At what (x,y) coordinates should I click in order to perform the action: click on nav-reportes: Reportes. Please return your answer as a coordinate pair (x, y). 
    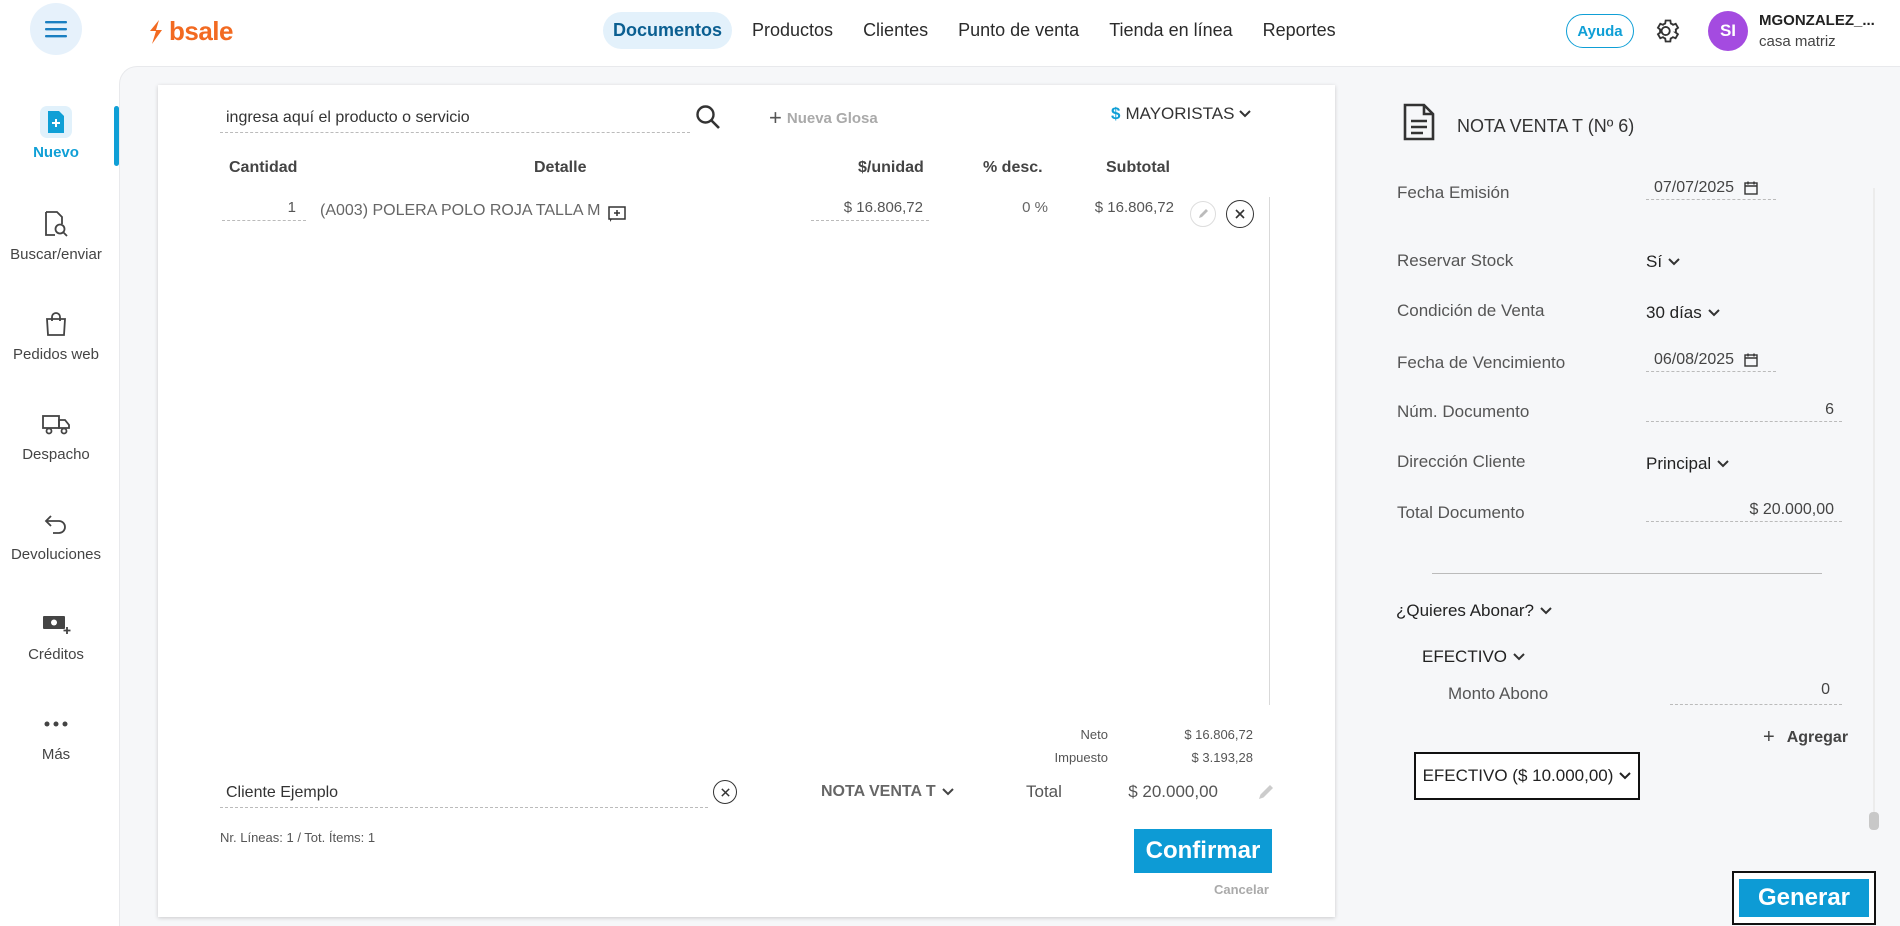
    Looking at the image, I should click on (1299, 30).